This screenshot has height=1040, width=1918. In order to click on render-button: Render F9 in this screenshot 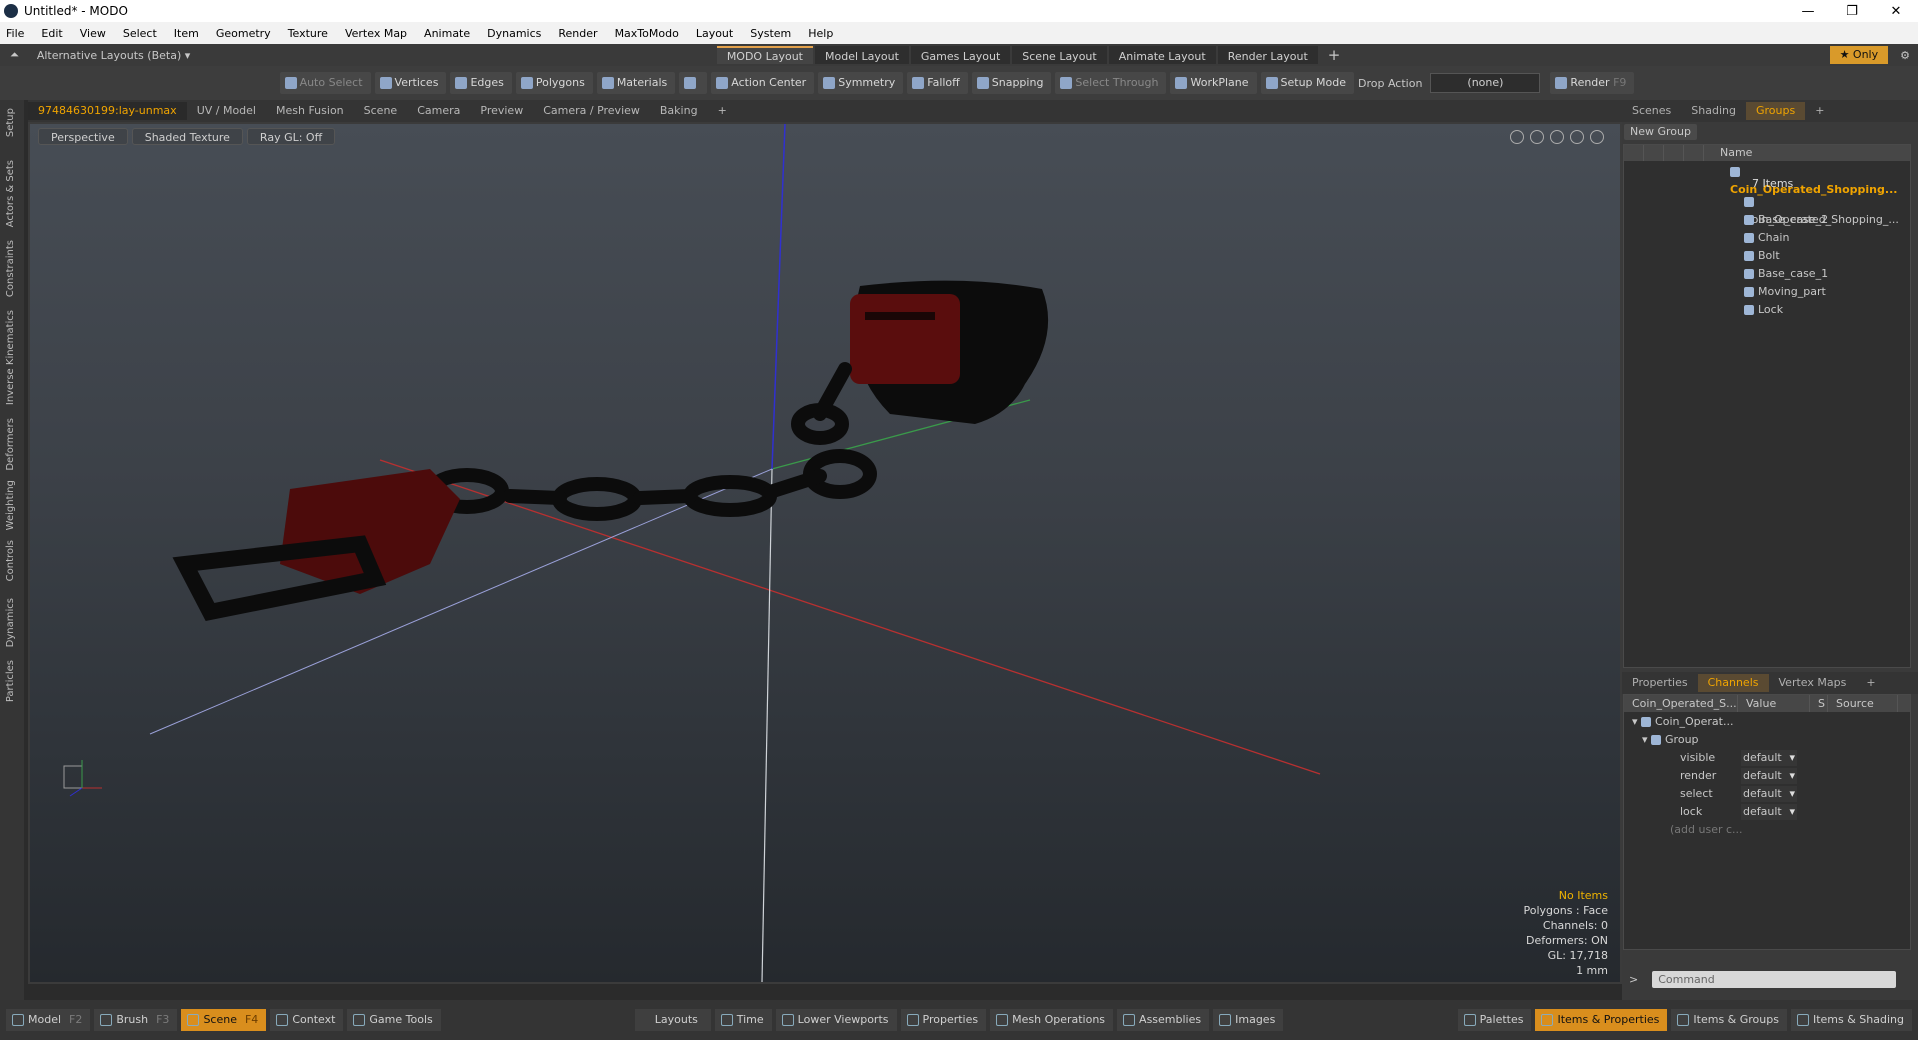, I will do `click(1592, 83)`.